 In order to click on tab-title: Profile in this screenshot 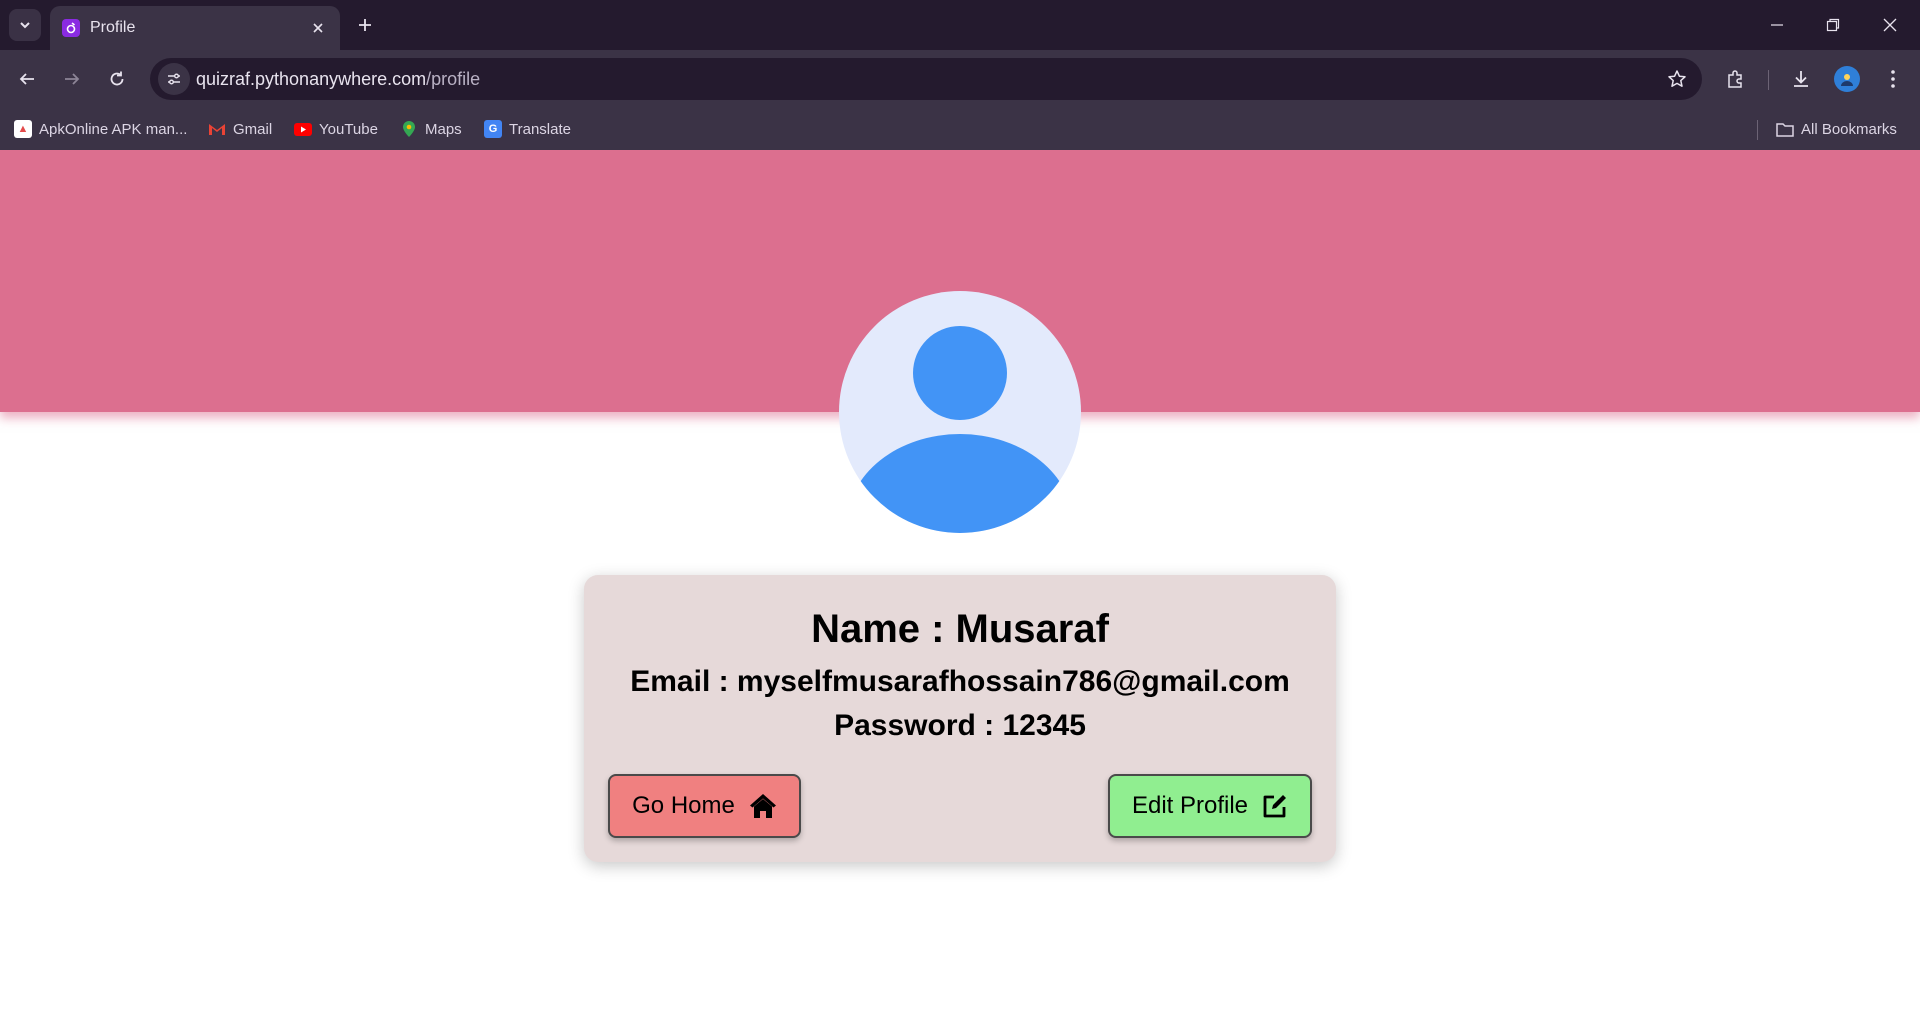, I will do `click(113, 27)`.